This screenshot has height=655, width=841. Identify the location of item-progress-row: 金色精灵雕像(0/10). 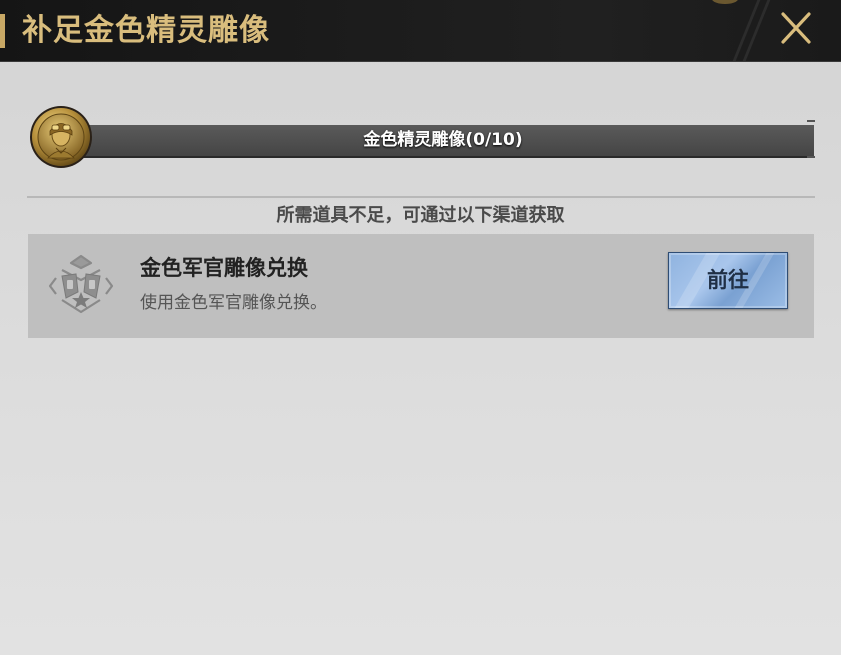
(423, 137).